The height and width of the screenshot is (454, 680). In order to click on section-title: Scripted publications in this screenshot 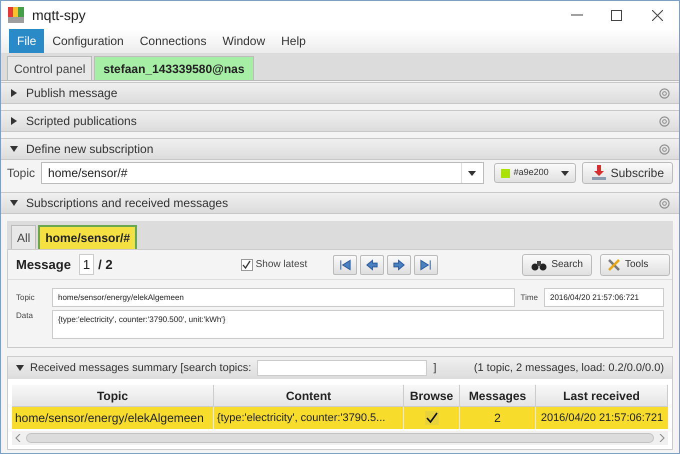, I will do `click(81, 121)`.